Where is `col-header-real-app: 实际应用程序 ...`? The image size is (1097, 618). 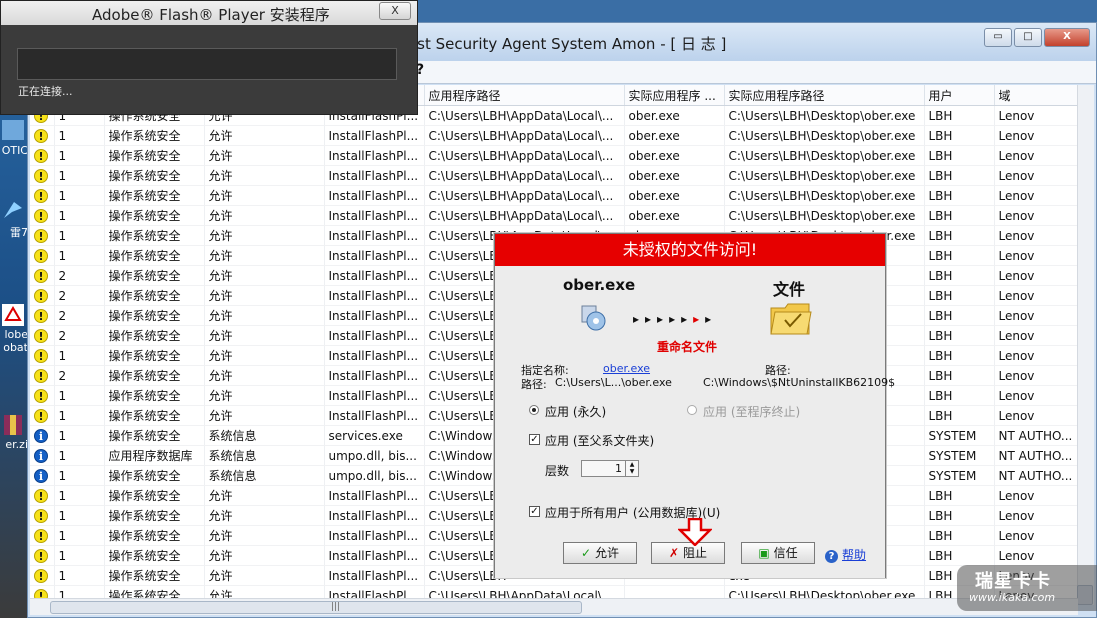 col-header-real-app: 实际应用程序 ... is located at coordinates (674, 95).